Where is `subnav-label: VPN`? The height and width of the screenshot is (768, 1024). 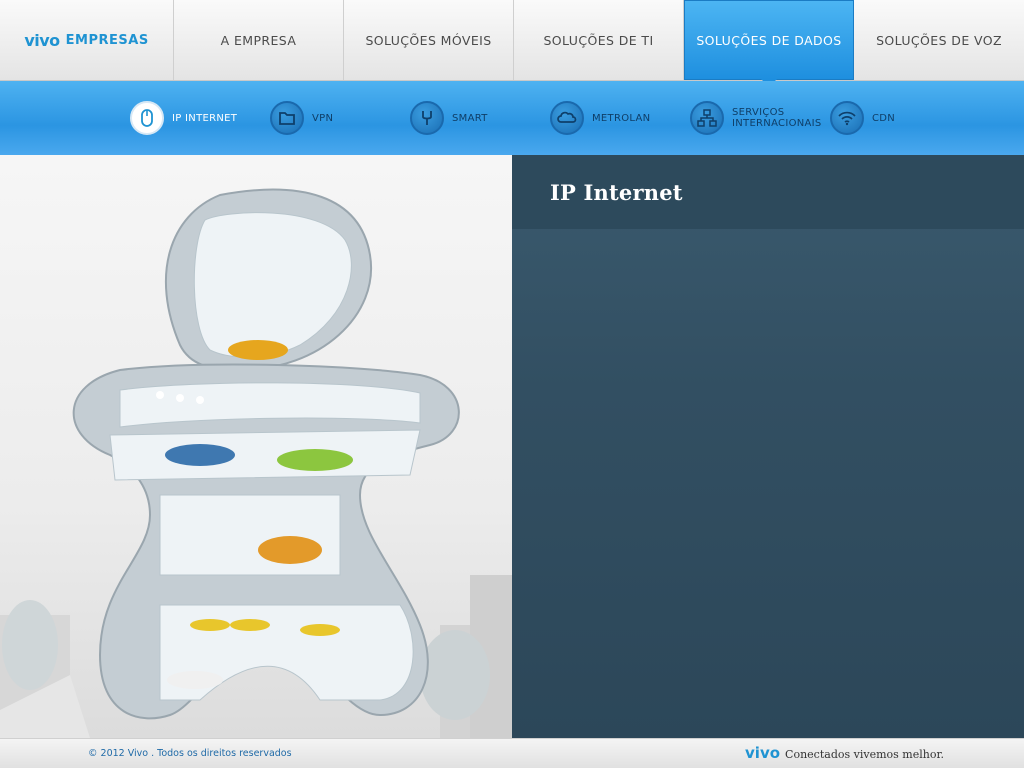 subnav-label: VPN is located at coordinates (323, 118).